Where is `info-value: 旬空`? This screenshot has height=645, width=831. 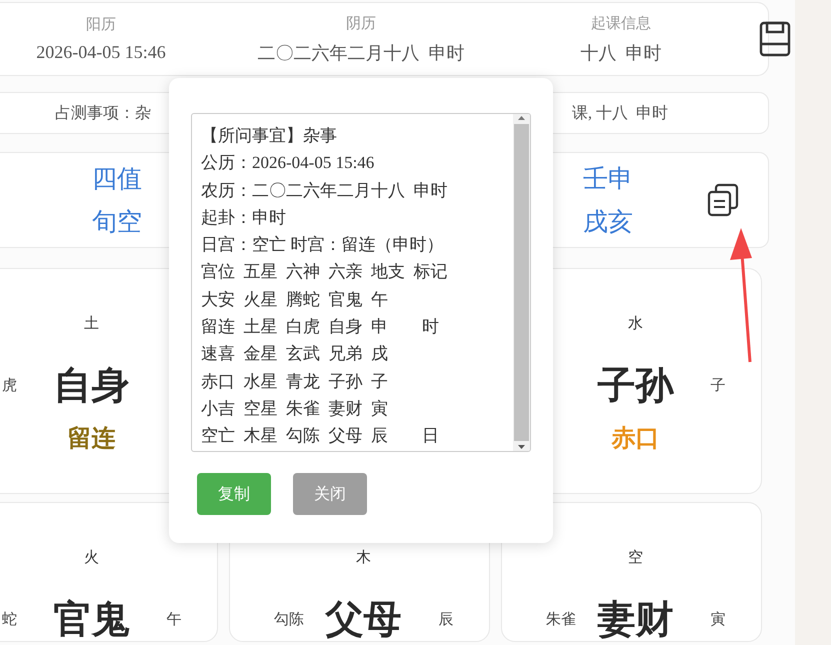 info-value: 旬空 is located at coordinates (117, 223).